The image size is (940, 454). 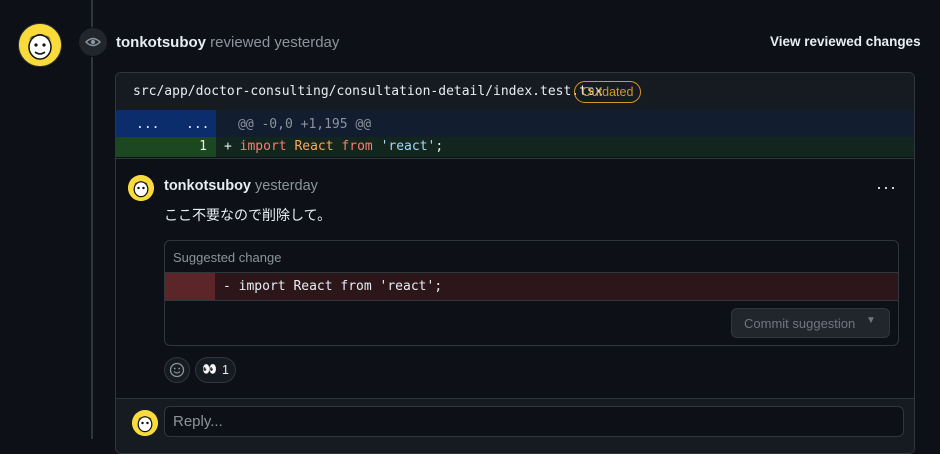 What do you see at coordinates (871, 320) in the screenshot?
I see `caret-down-icon: ▼` at bounding box center [871, 320].